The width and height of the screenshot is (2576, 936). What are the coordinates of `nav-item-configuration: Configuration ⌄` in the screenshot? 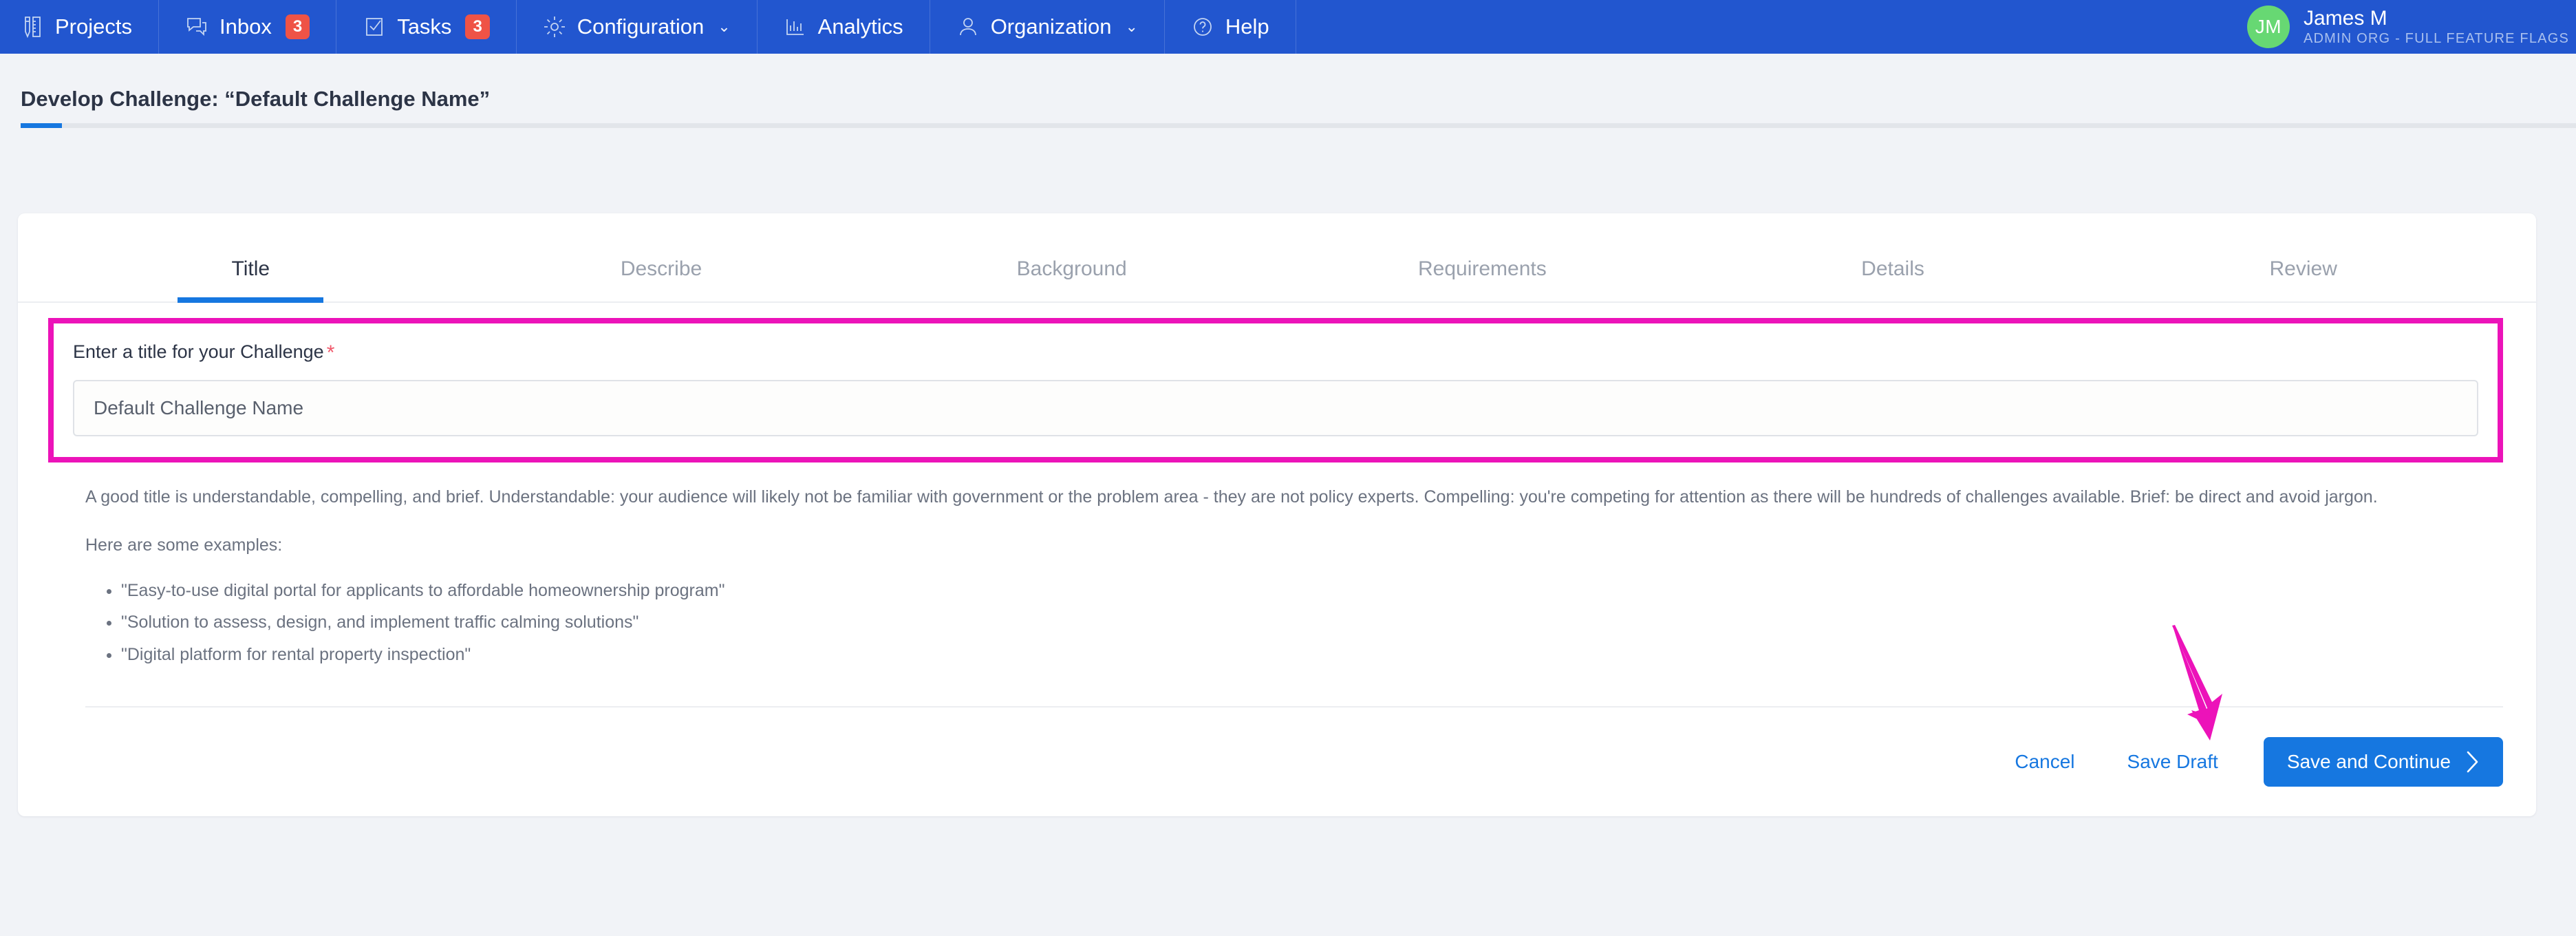 It's located at (638, 27).